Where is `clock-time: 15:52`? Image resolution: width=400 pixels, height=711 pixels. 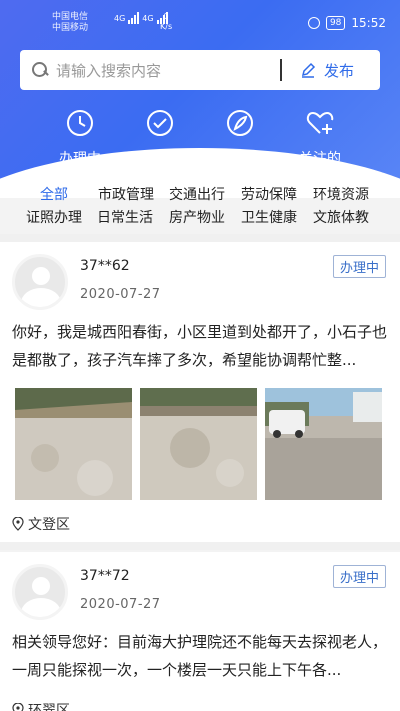
clock-time: 15:52 is located at coordinates (368, 23).